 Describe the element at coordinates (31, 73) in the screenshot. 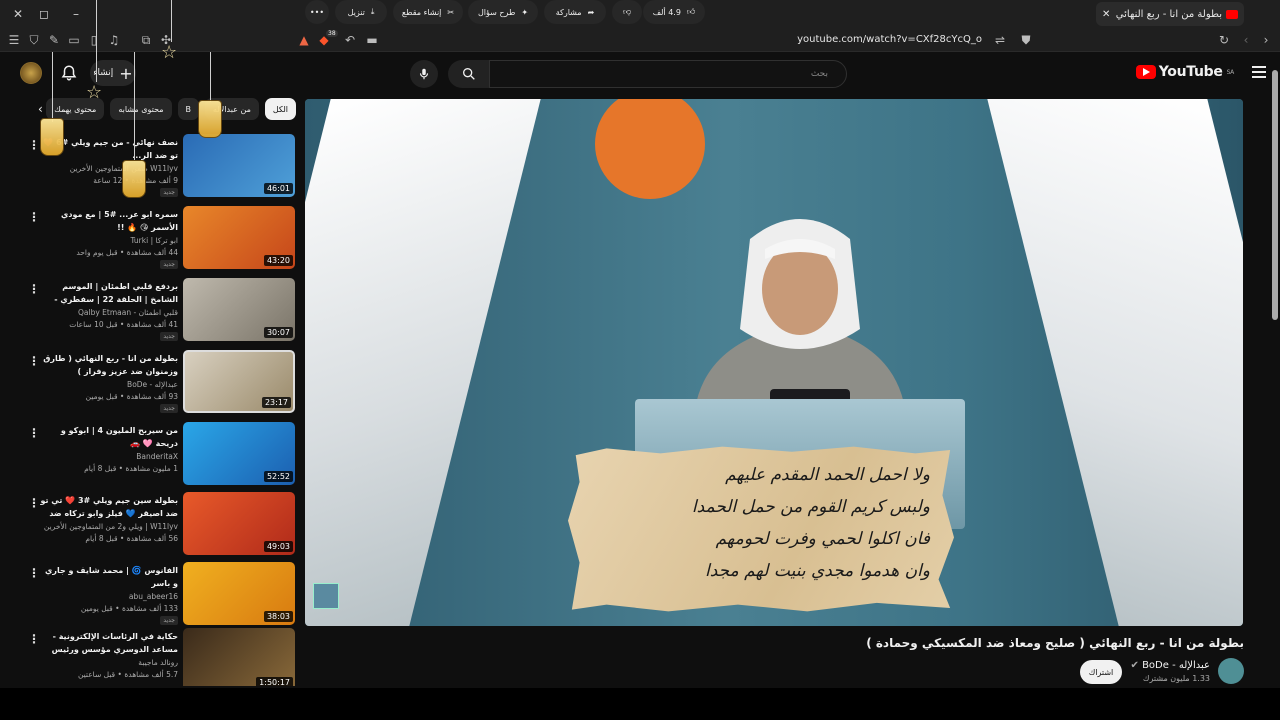

I see `account-avatar` at that location.